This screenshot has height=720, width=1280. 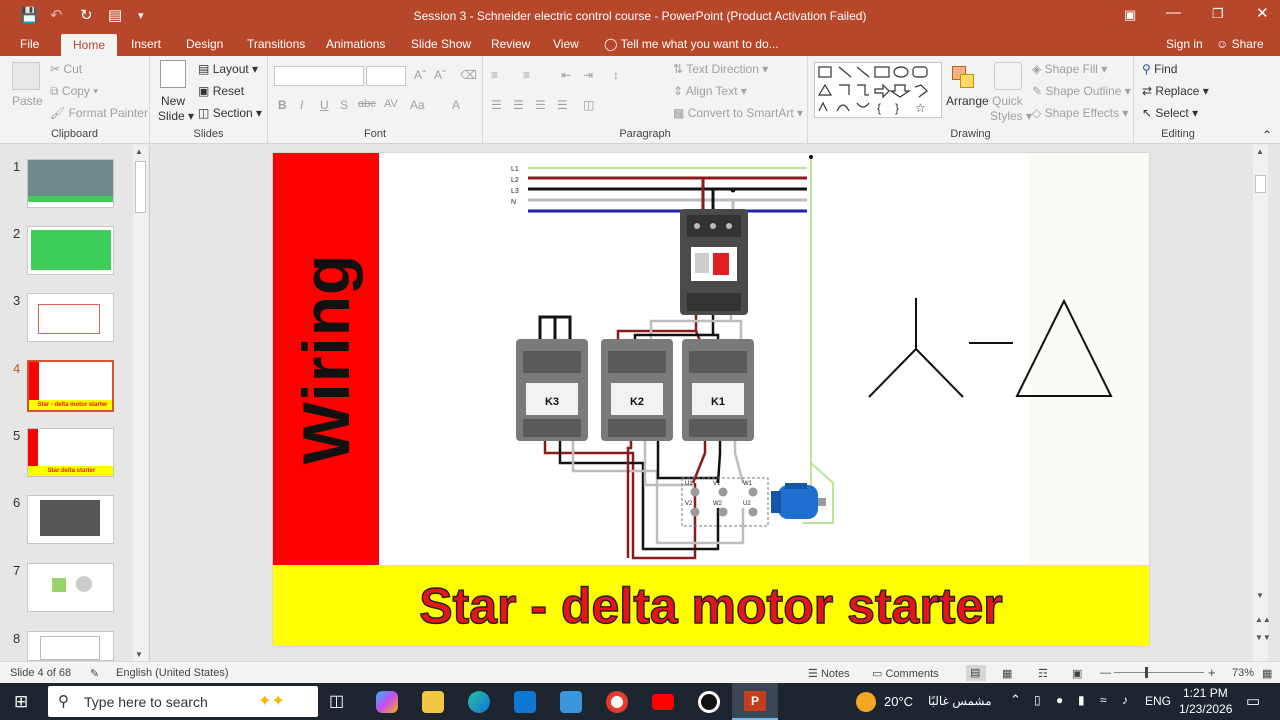 What do you see at coordinates (963, 77) in the screenshot?
I see `arrange-icon` at bounding box center [963, 77].